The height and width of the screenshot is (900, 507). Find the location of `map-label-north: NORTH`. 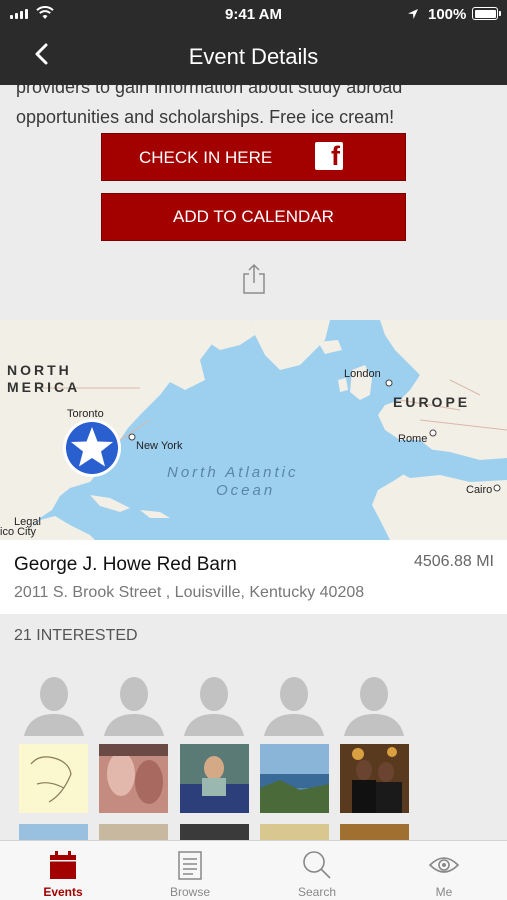

map-label-north: NORTH is located at coordinates (39, 370).